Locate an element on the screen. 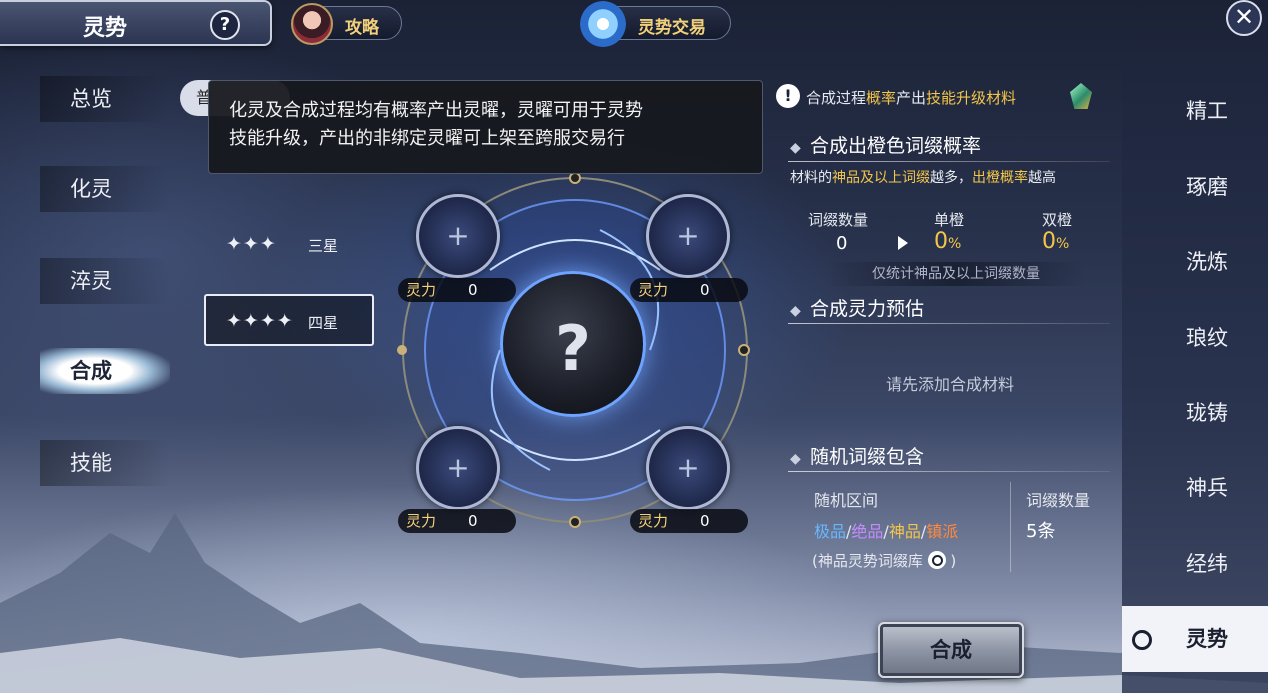 This screenshot has height=693, width=1268. right-nav-item-jinggong: 精工 is located at coordinates (1195, 111).